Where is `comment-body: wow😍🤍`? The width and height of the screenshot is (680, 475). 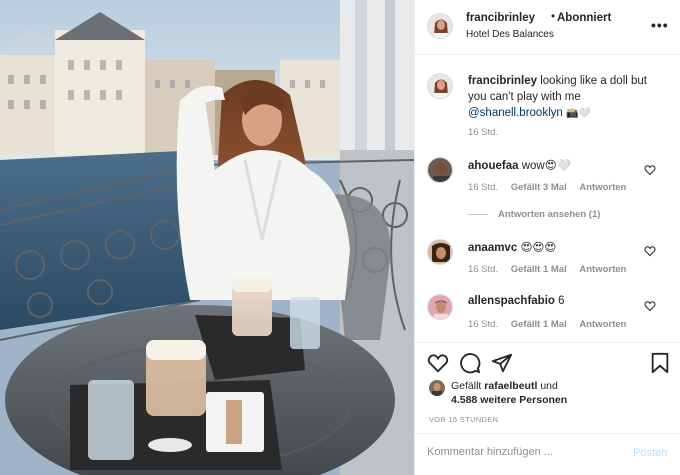
comment-body: wow😍🤍 is located at coordinates (546, 166).